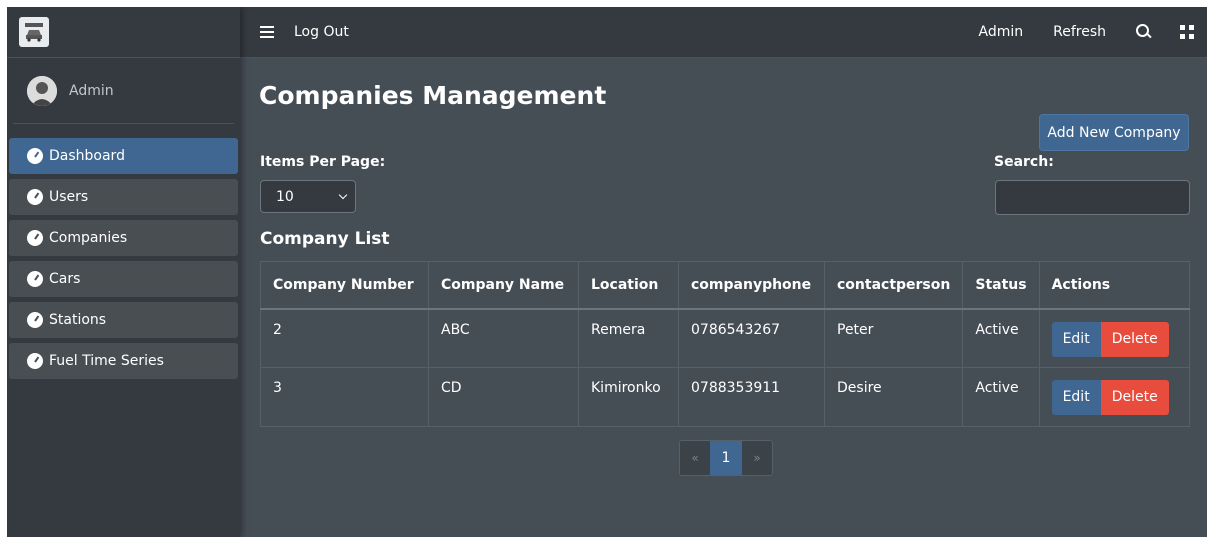 The height and width of the screenshot is (537, 1214). What do you see at coordinates (893, 397) in the screenshot?
I see `cell-contact-person: Desire` at bounding box center [893, 397].